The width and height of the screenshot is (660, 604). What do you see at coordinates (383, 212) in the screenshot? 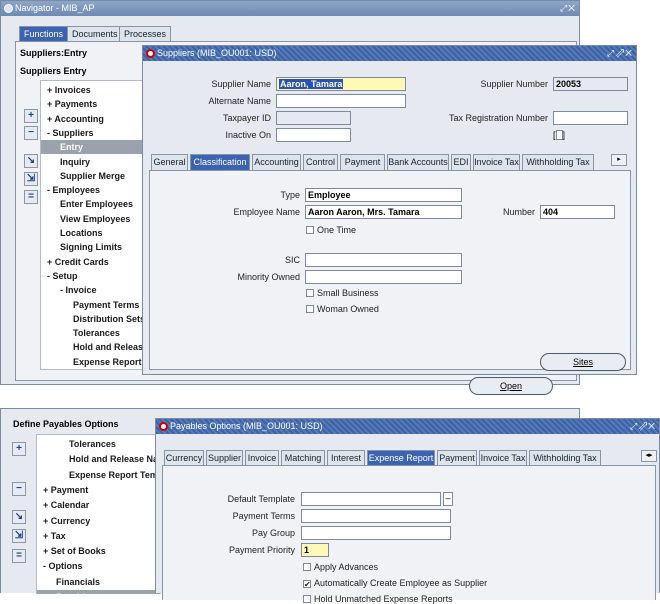
I see `employee-name-field: Aaron Aaron, Mrs. Tamara` at bounding box center [383, 212].